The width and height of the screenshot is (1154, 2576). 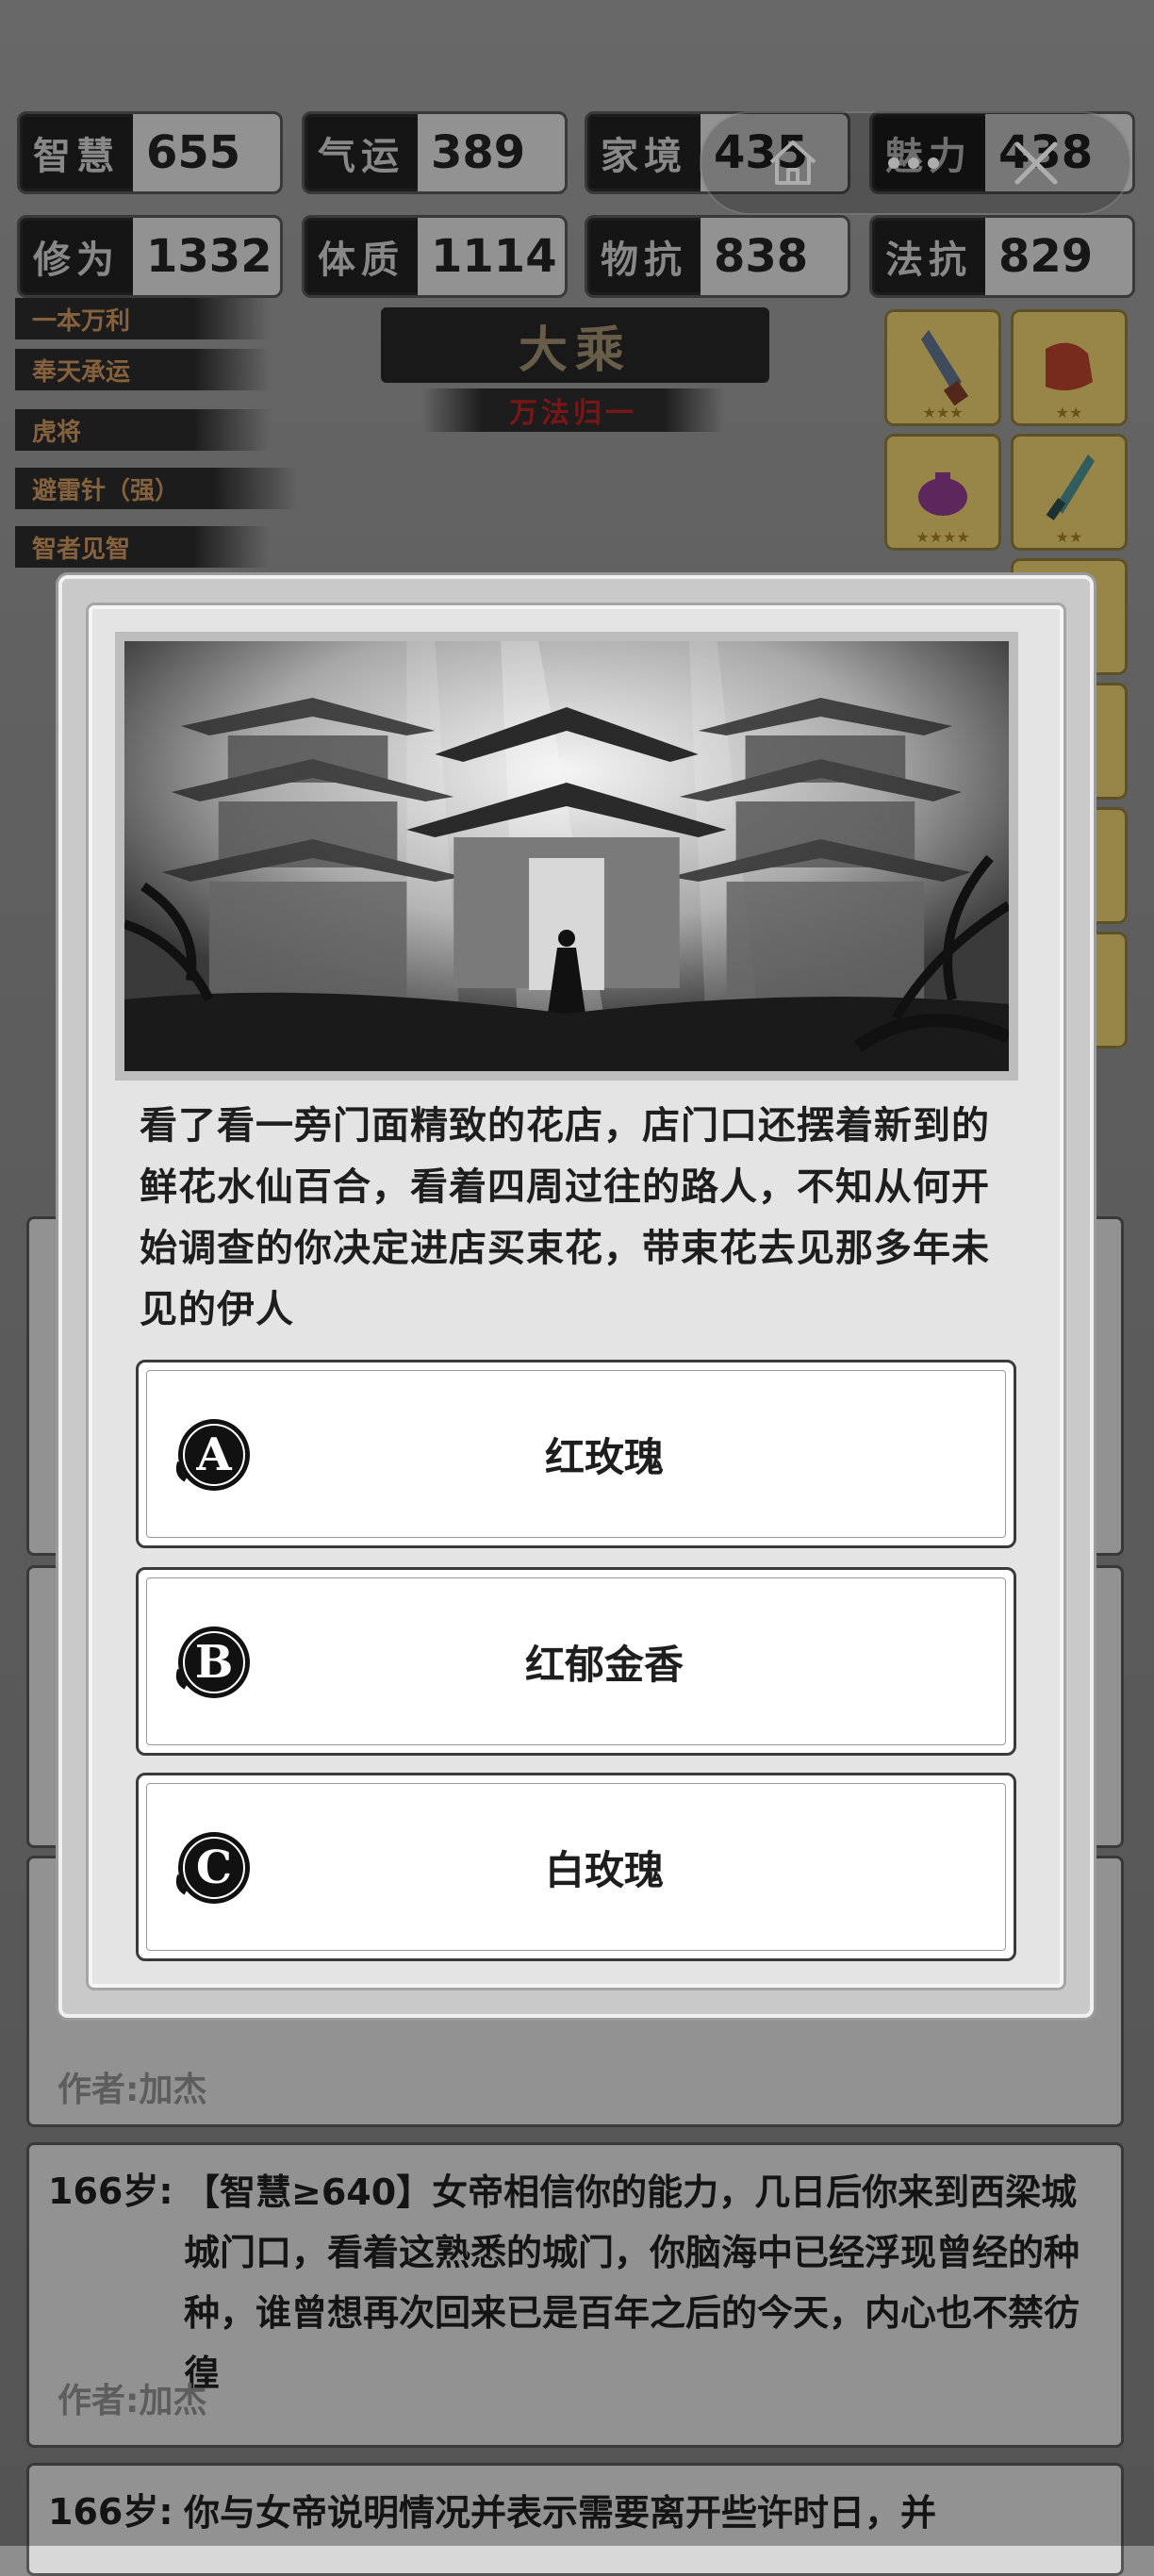 I want to click on option-a-letter: A, so click(x=214, y=1454).